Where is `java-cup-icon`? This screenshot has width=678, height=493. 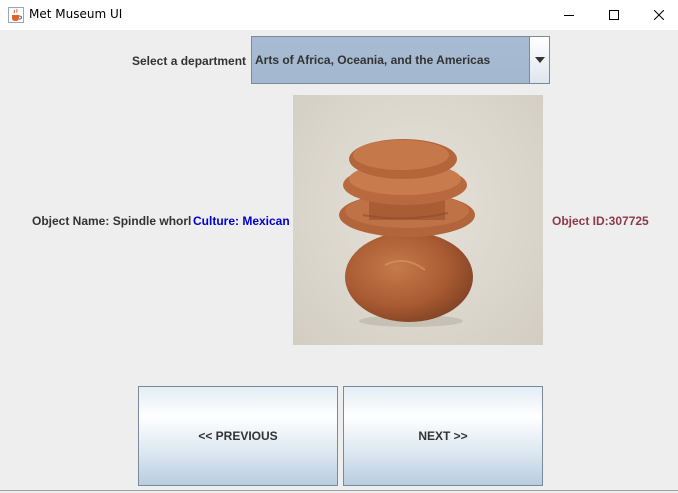
java-cup-icon is located at coordinates (16, 15).